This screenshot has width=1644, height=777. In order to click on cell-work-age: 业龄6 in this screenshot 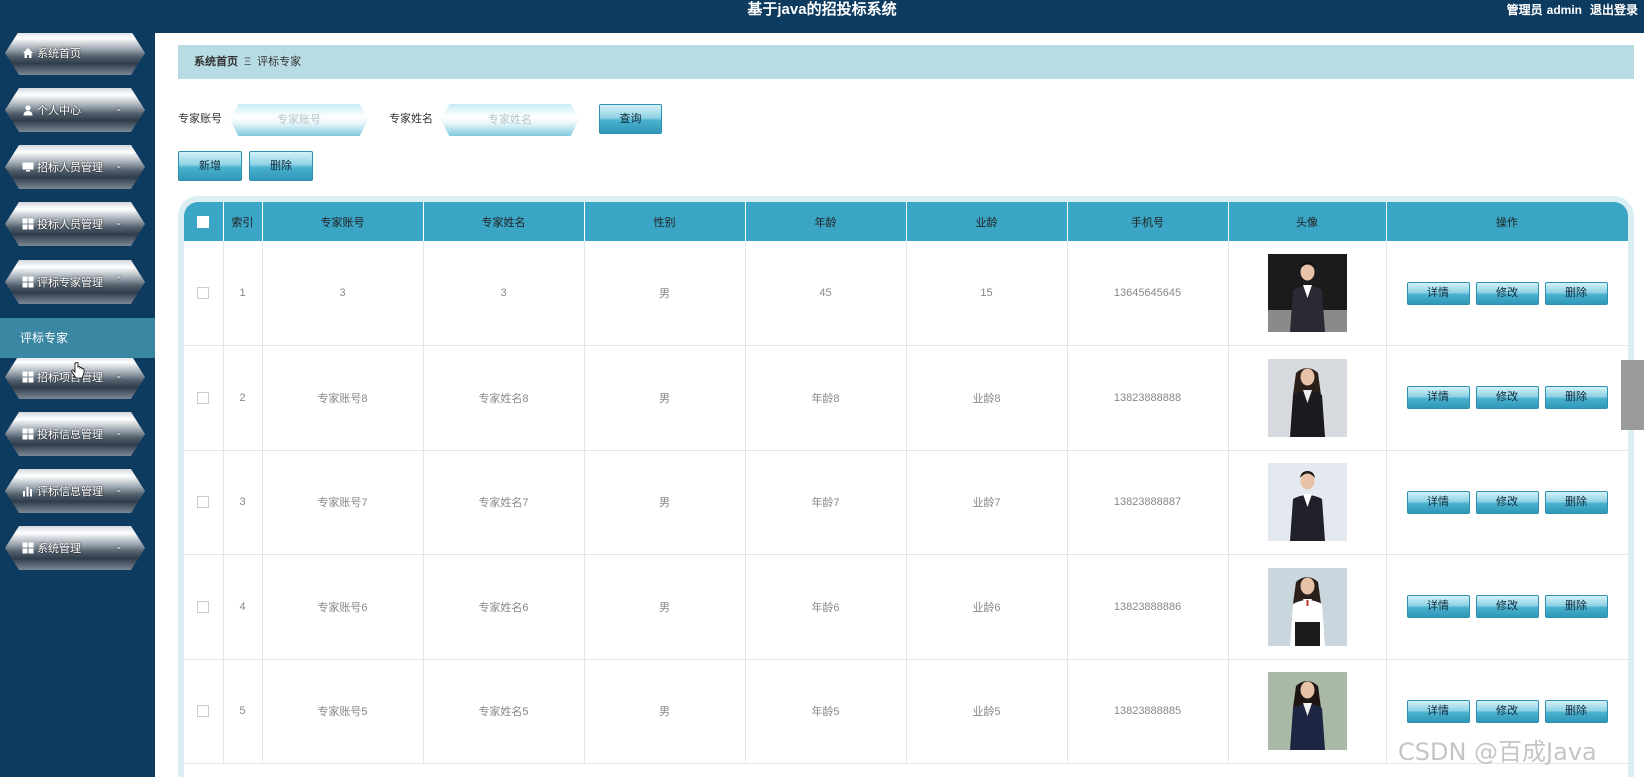, I will do `click(987, 607)`.